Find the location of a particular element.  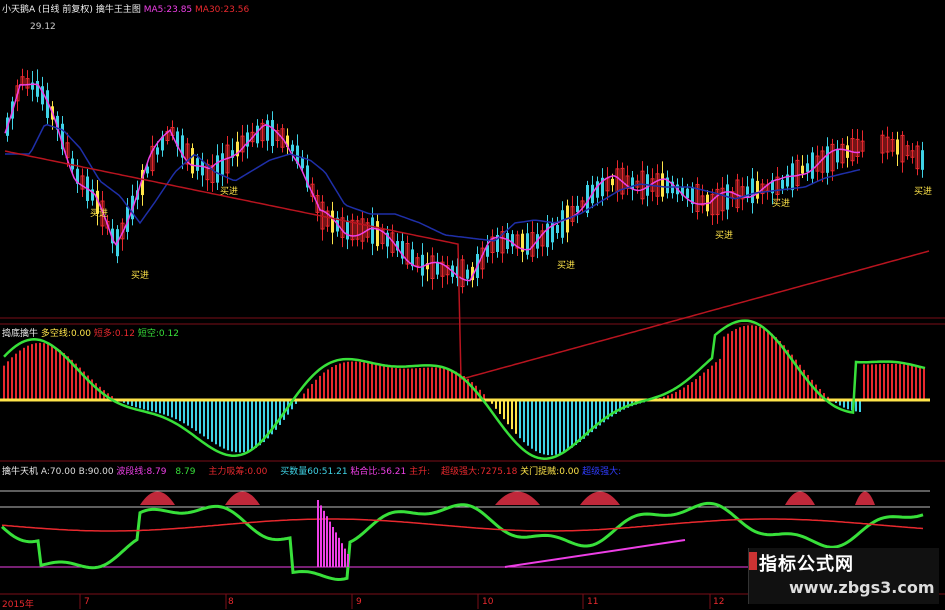

i-label: 超级强大: is located at coordinates (461, 472).